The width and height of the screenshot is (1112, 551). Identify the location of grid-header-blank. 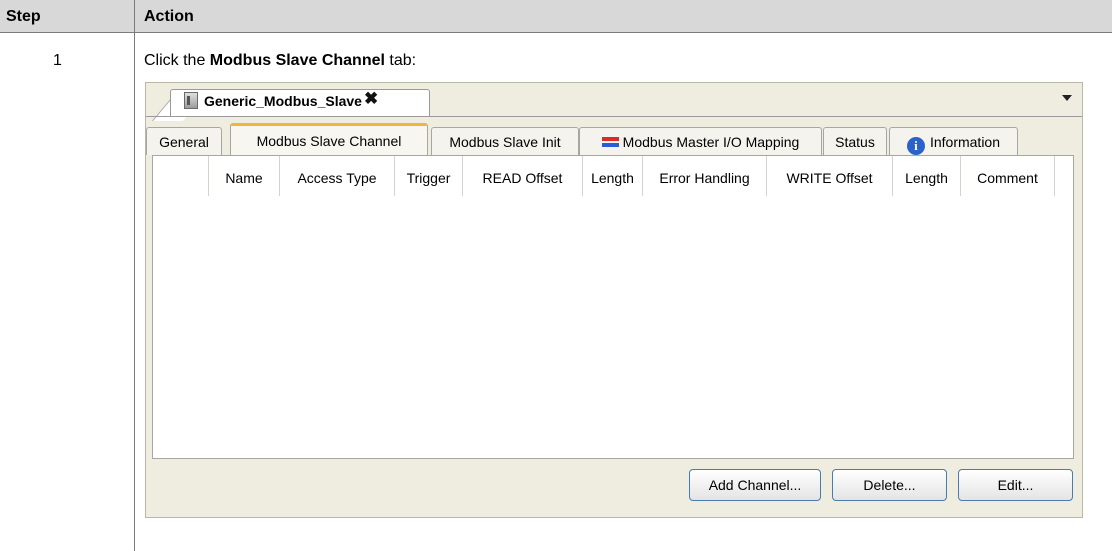
(181, 176).